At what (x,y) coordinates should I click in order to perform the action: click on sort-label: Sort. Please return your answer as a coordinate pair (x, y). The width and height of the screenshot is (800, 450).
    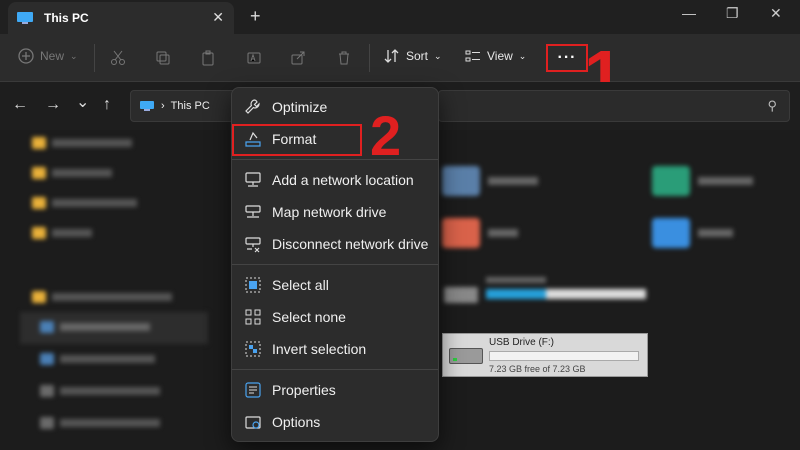
    Looking at the image, I should click on (417, 56).